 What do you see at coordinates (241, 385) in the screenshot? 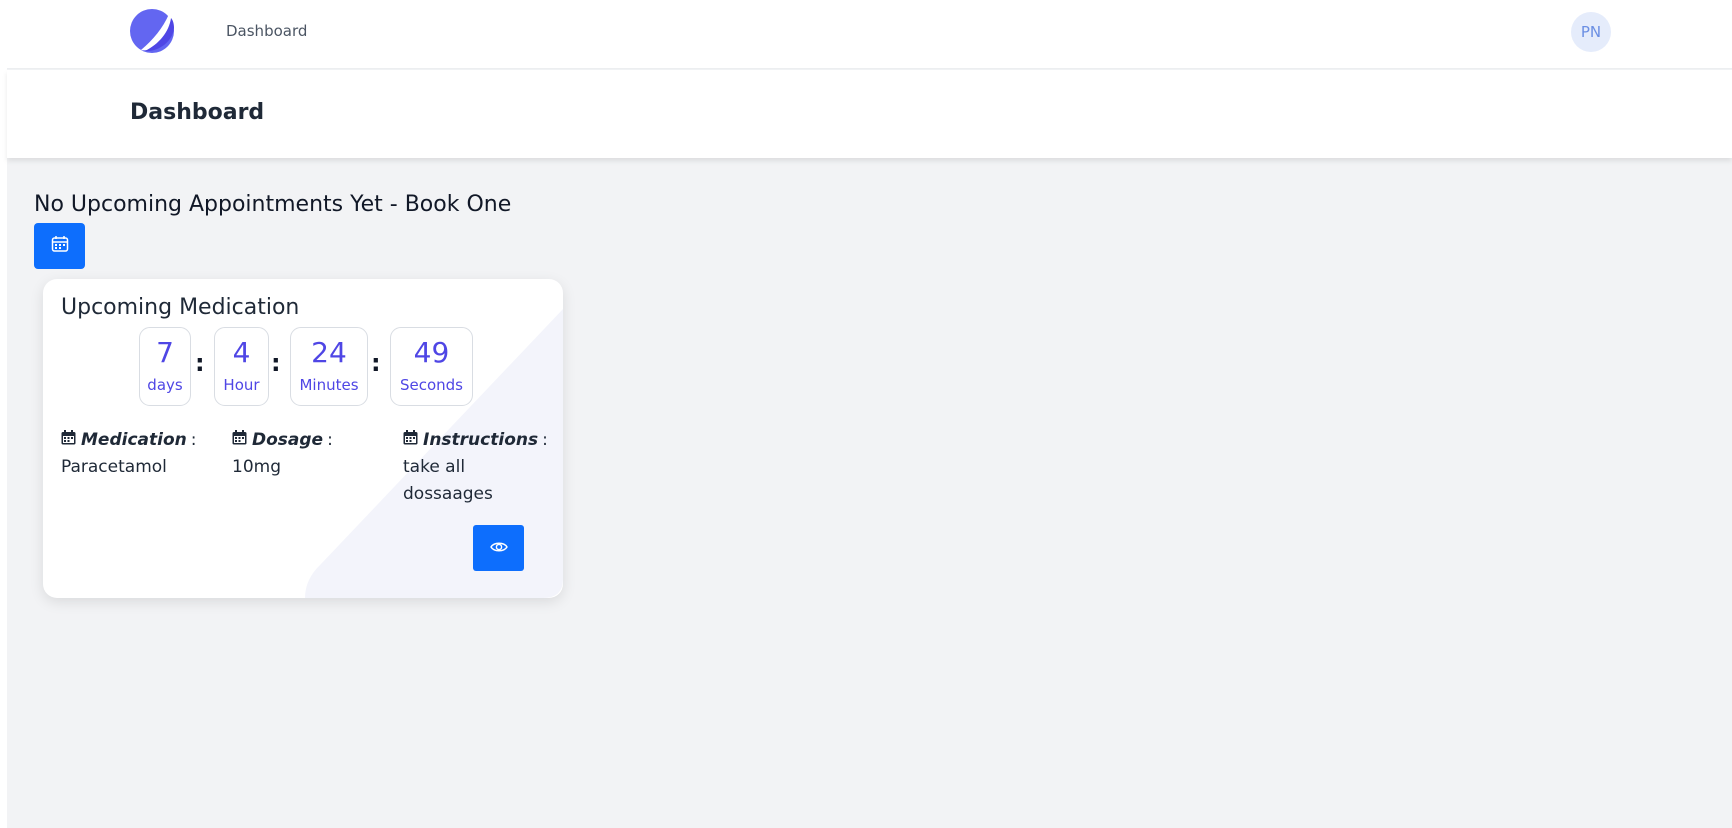
I see `countdown-hours-label: Hour` at bounding box center [241, 385].